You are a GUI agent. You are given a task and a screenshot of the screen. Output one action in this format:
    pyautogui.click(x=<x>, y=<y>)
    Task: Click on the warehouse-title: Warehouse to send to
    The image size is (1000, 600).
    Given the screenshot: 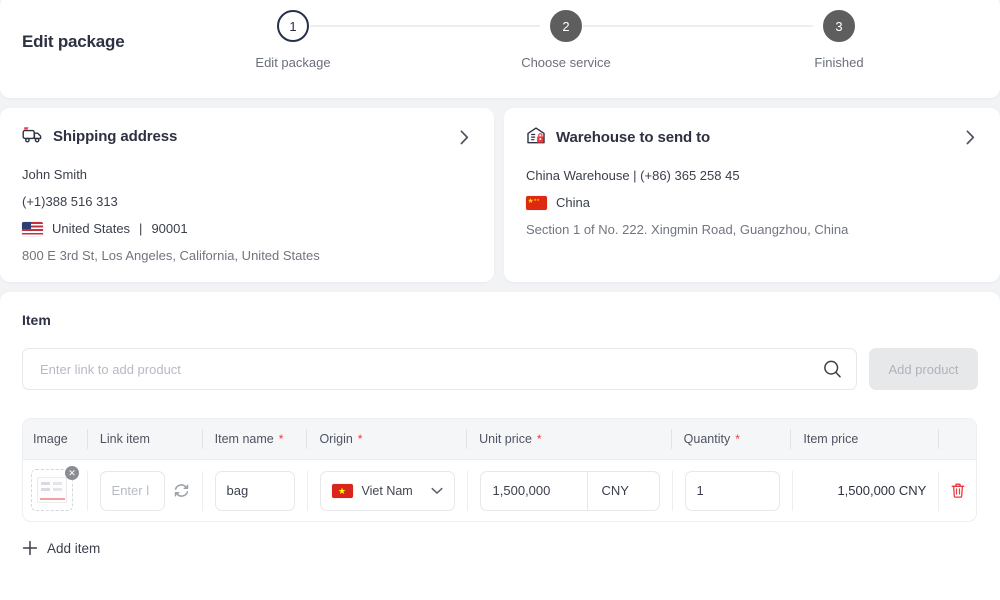 What is the action you would take?
    pyautogui.click(x=633, y=137)
    